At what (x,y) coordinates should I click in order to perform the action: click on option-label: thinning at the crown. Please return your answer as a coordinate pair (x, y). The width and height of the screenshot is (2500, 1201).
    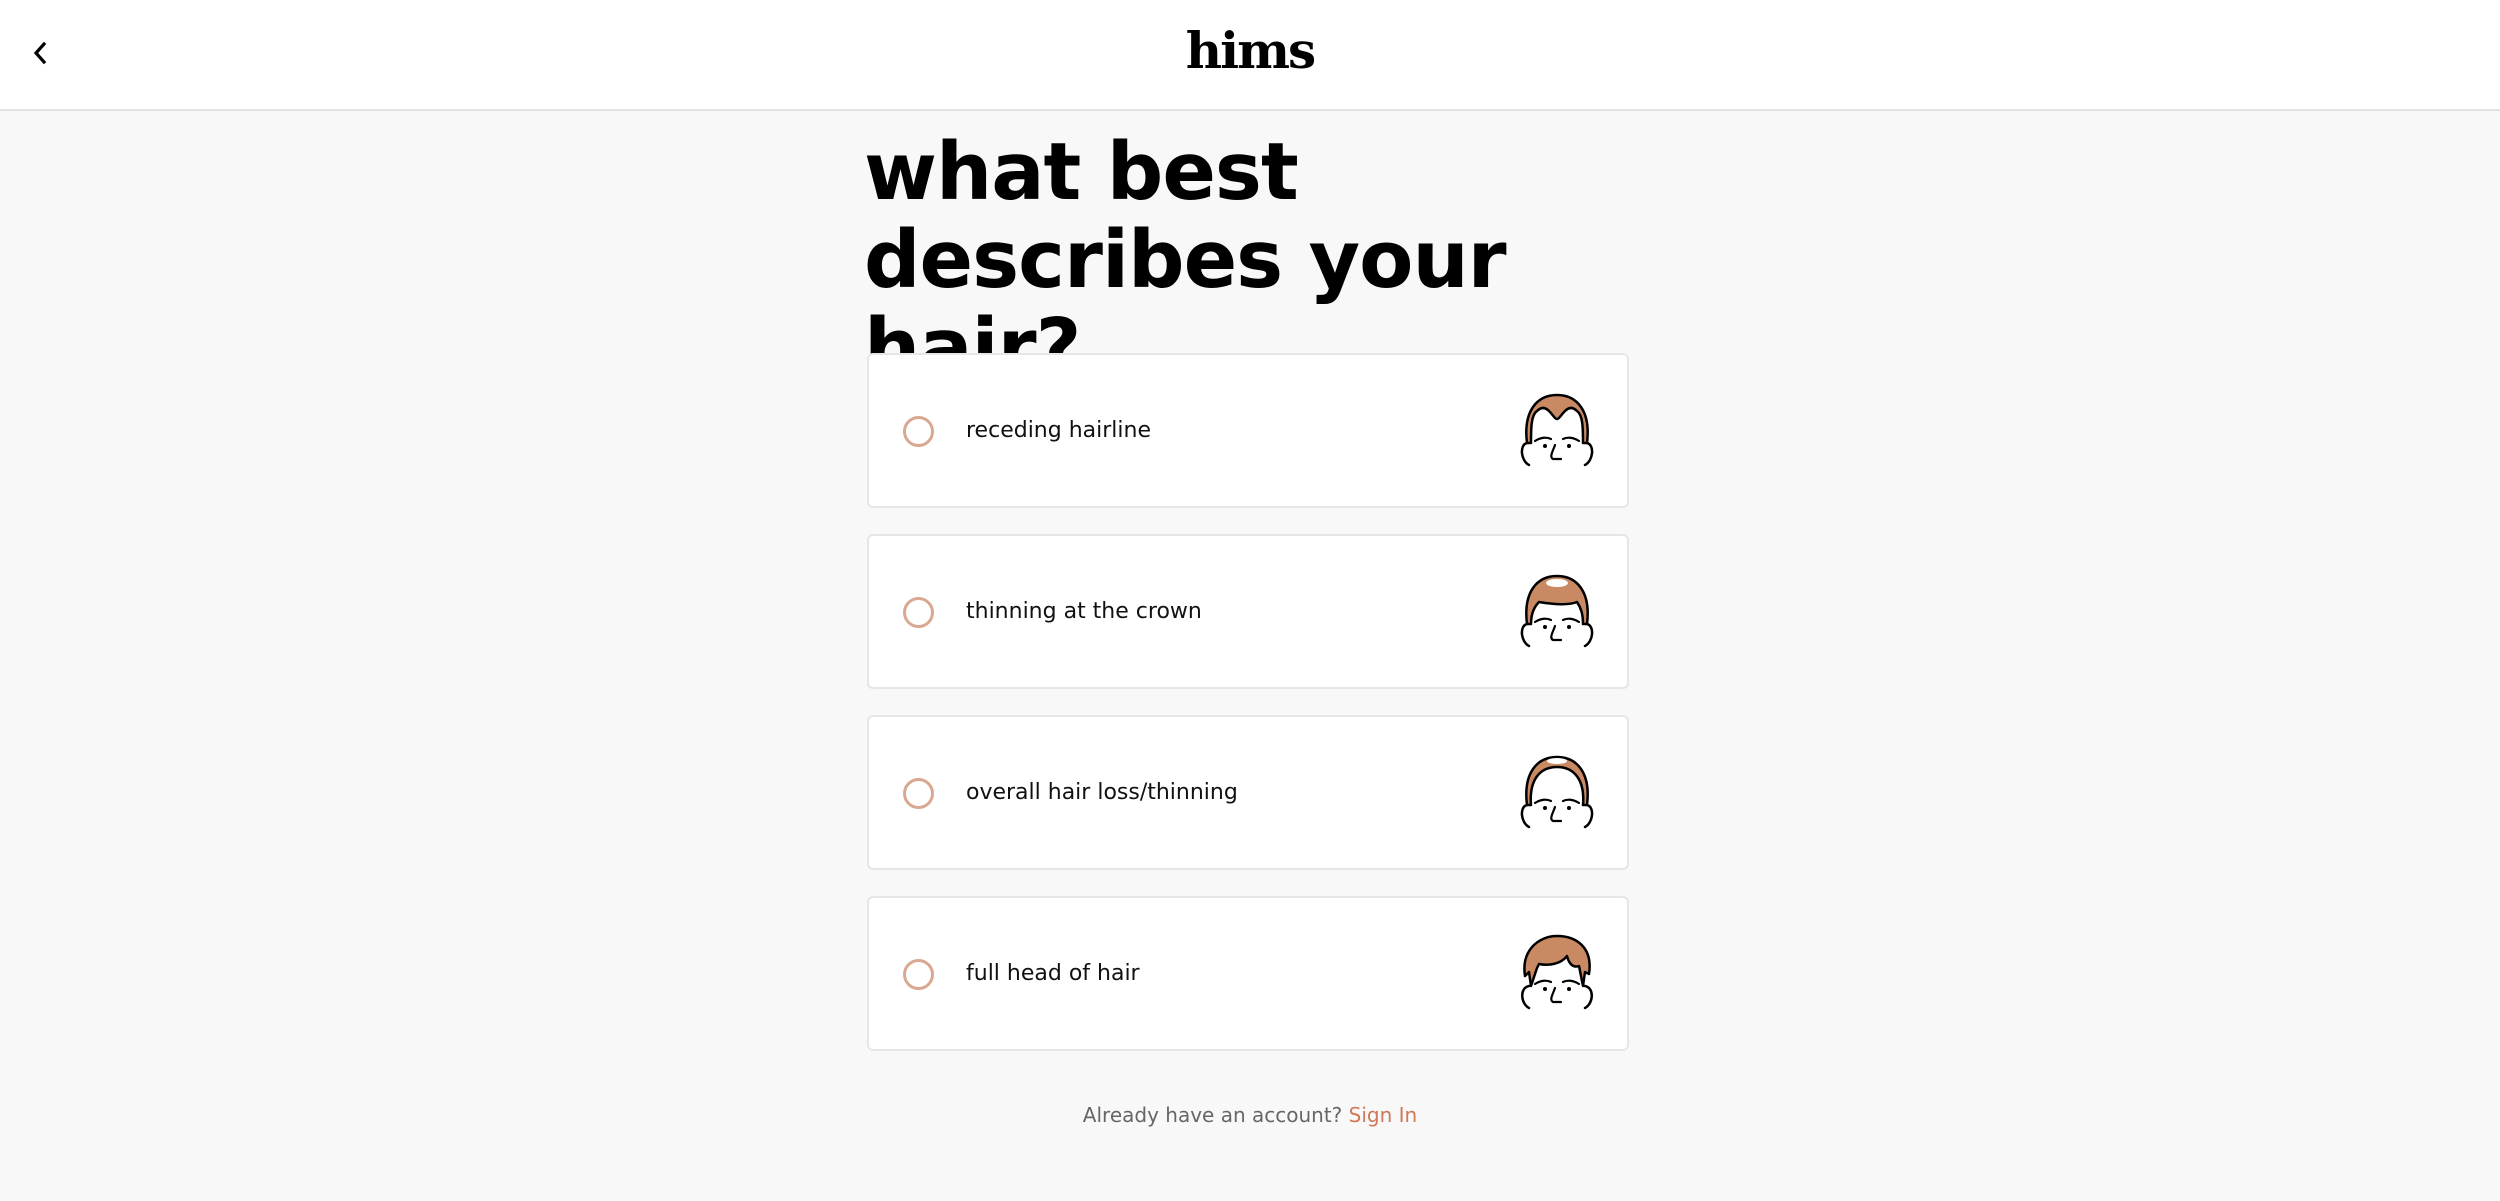
    Looking at the image, I should click on (1084, 611).